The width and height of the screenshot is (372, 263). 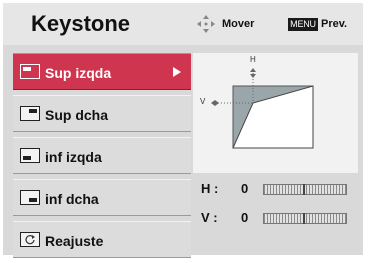 I want to click on keystone-top-right-icon, so click(x=30, y=113).